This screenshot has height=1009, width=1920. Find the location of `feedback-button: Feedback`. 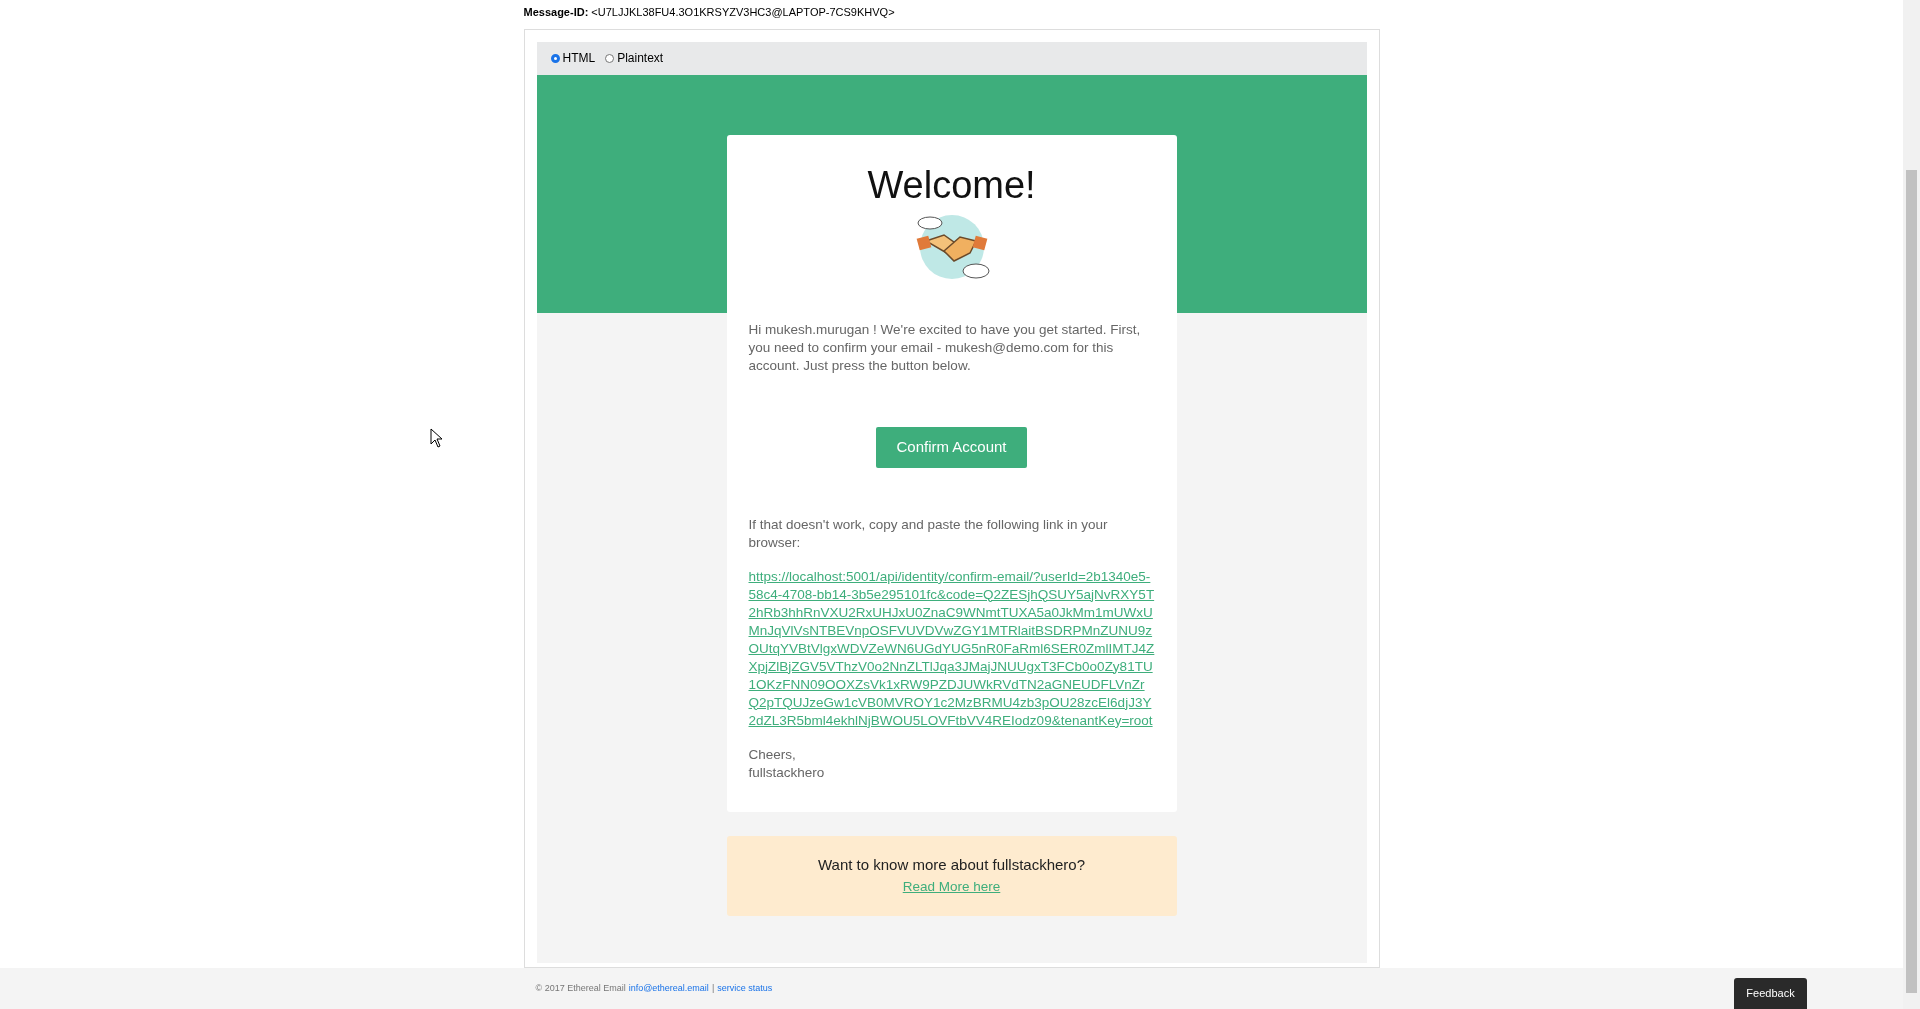

feedback-button: Feedback is located at coordinates (1770, 993).